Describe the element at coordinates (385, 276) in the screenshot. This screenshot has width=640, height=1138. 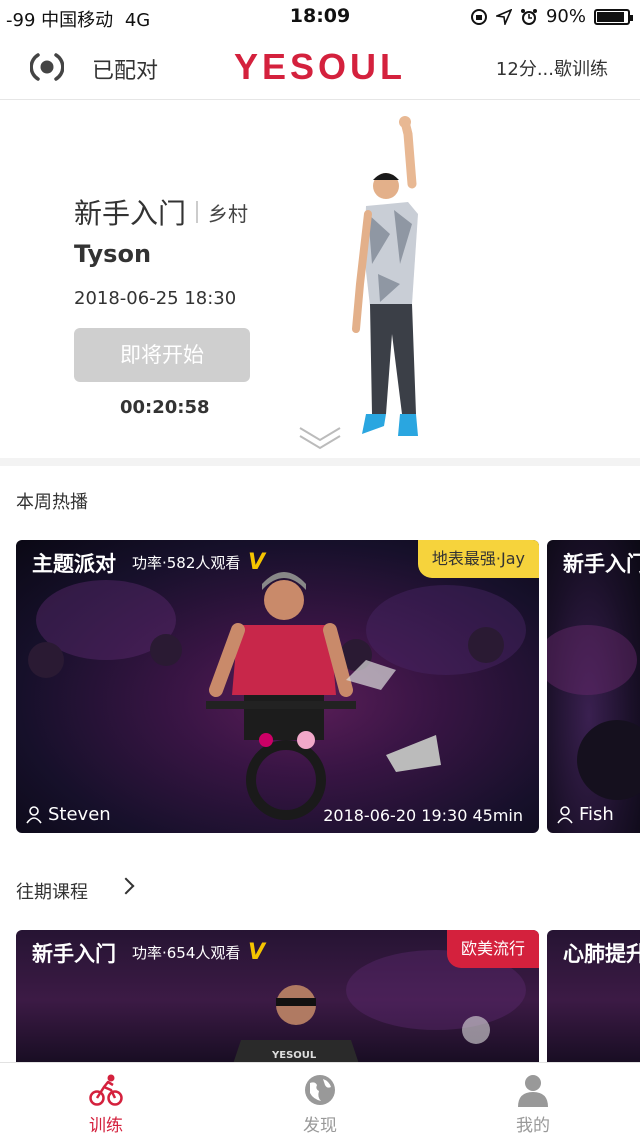
I see `coach-photo` at that location.